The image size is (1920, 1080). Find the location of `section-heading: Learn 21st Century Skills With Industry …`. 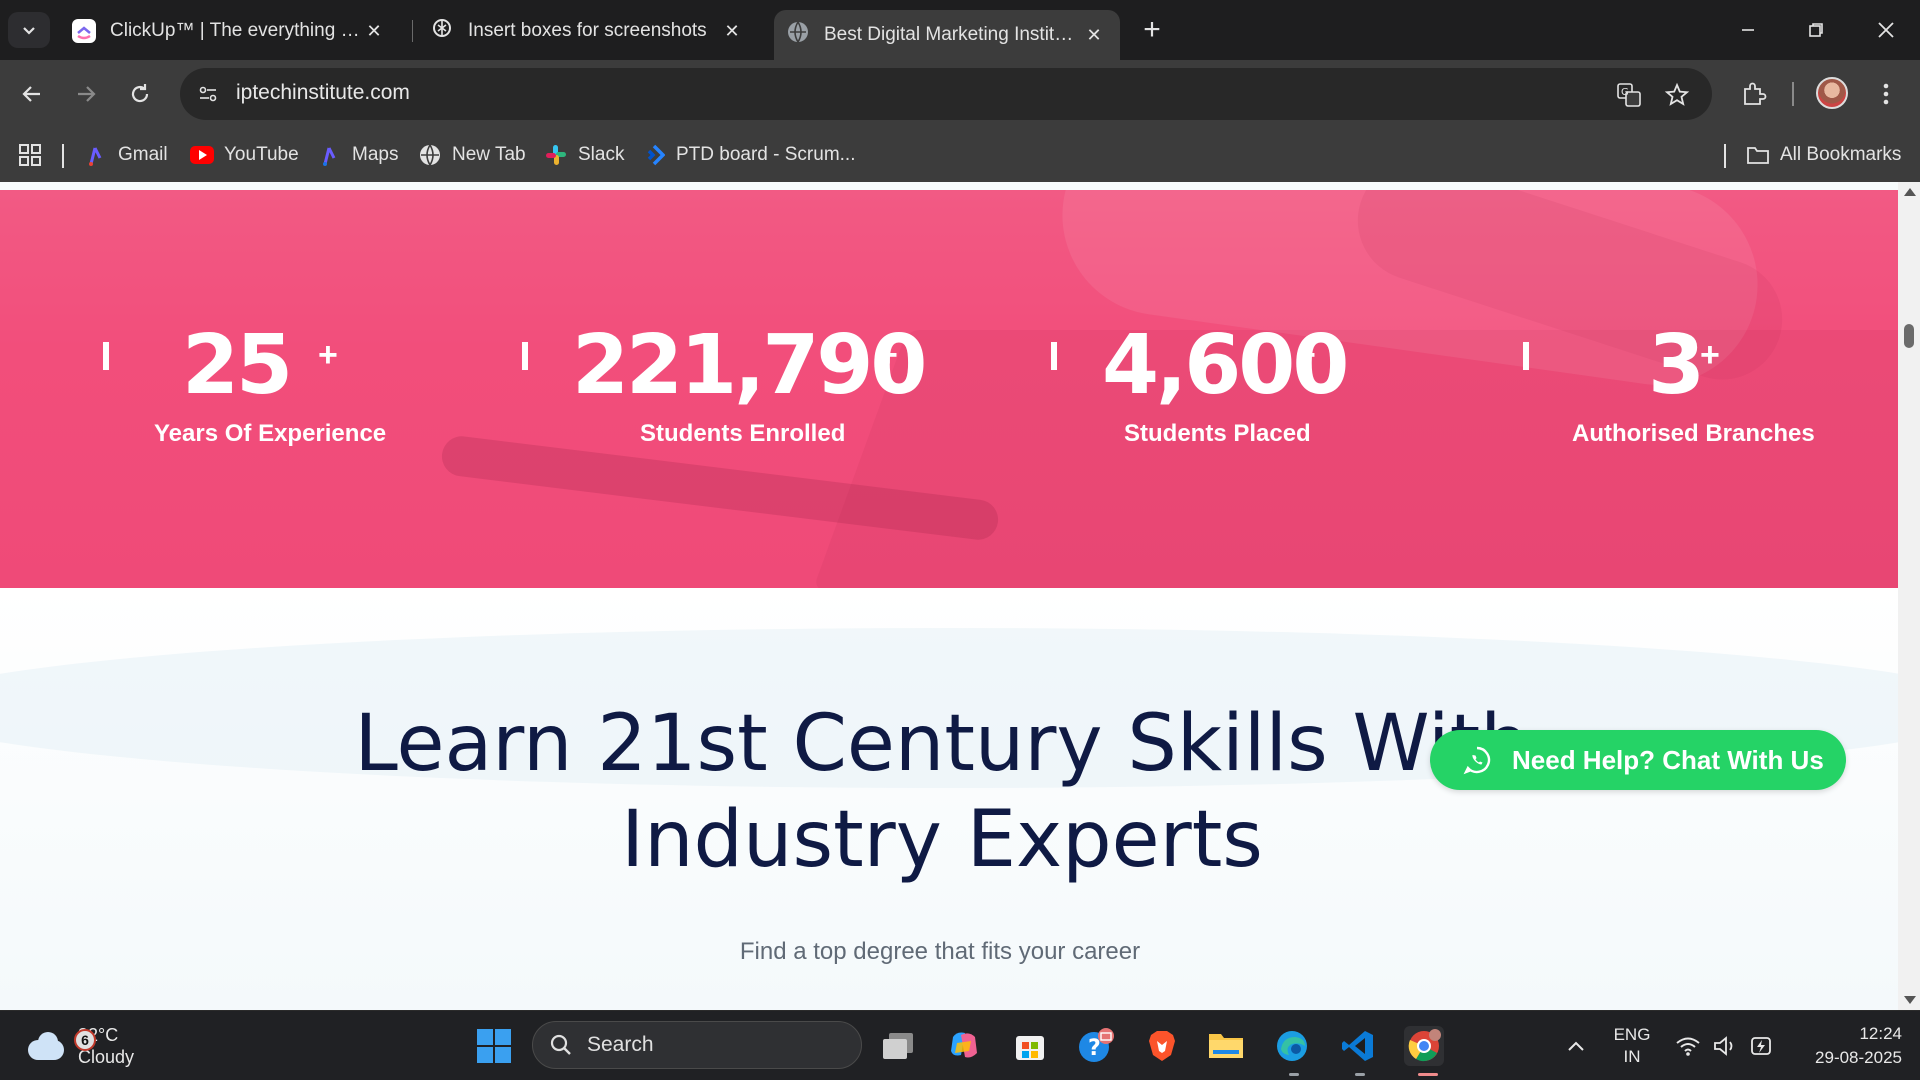

section-heading: Learn 21st Century Skills With Industry … is located at coordinates (942, 792).